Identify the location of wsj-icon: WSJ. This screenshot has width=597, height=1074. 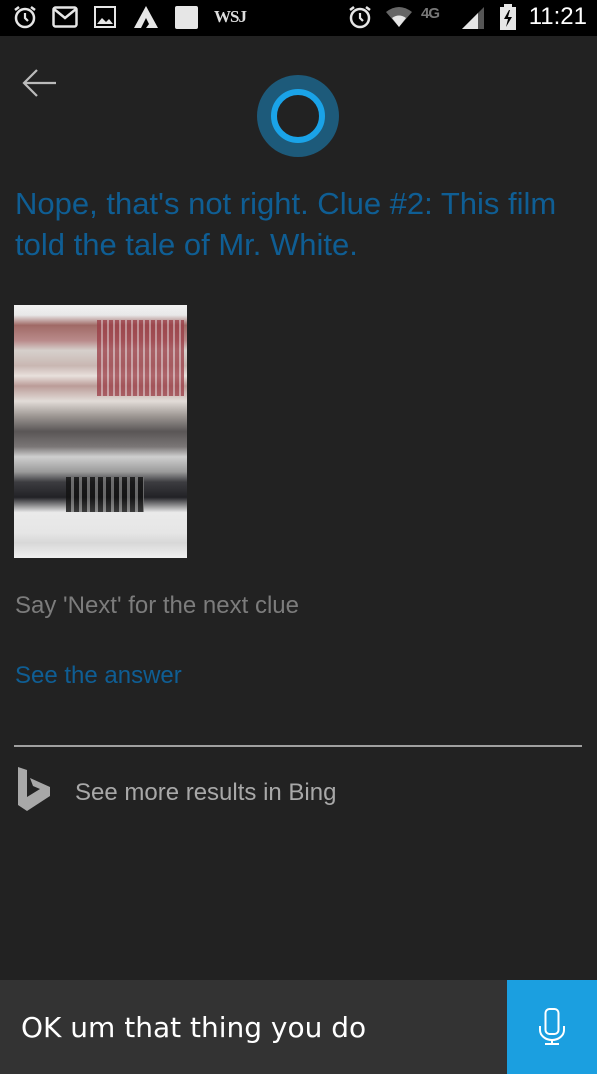
(230, 16).